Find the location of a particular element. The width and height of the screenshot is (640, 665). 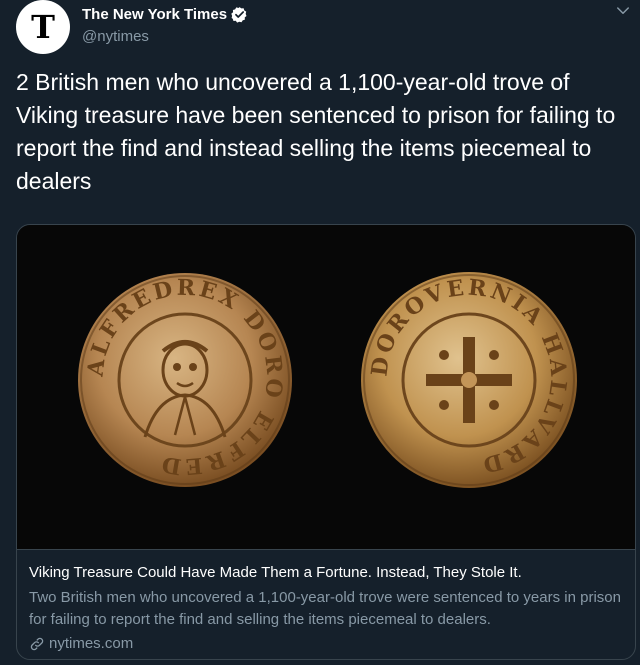

card-domain-text: nytimes.com is located at coordinates (91, 643).